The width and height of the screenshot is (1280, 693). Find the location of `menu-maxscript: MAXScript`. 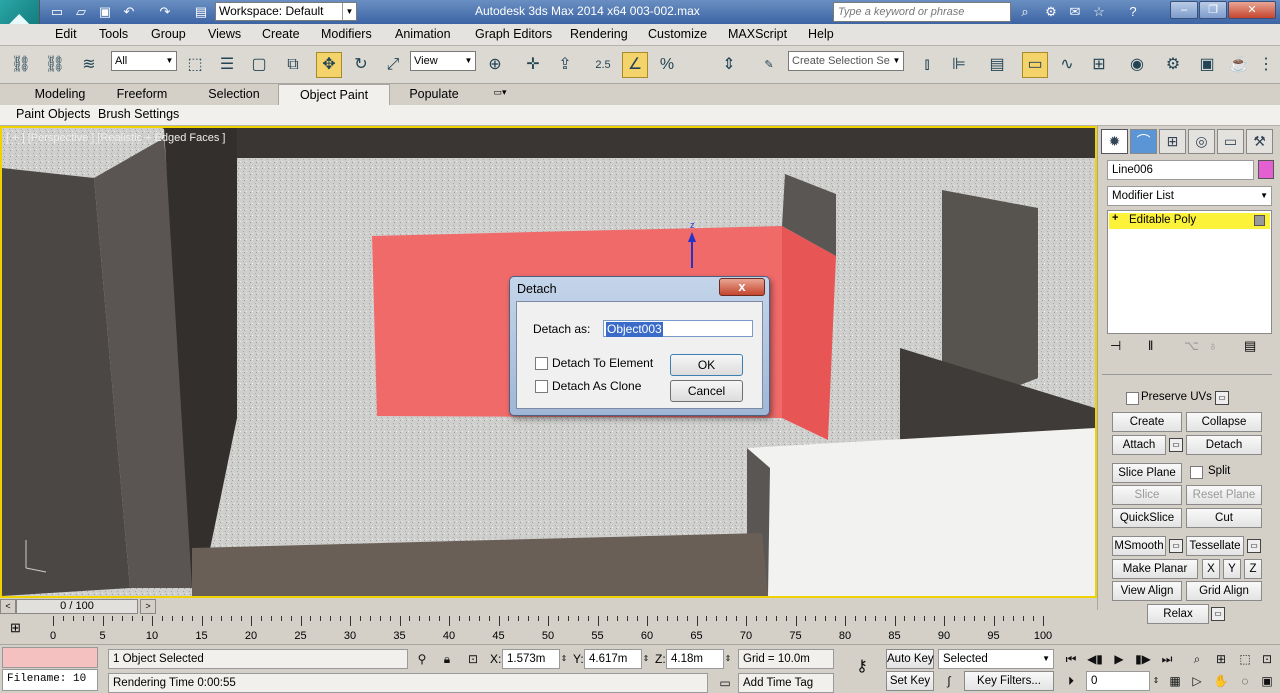

menu-maxscript: MAXScript is located at coordinates (757, 34).